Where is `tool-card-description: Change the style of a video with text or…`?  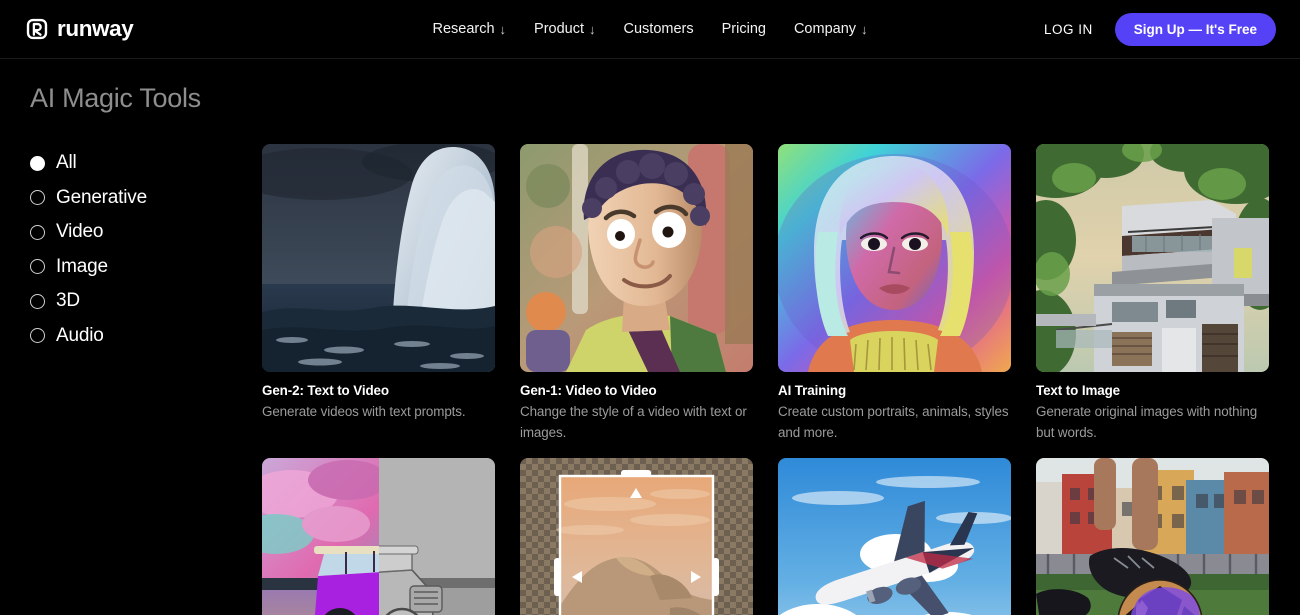 tool-card-description: Change the style of a video with text or… is located at coordinates (633, 422).